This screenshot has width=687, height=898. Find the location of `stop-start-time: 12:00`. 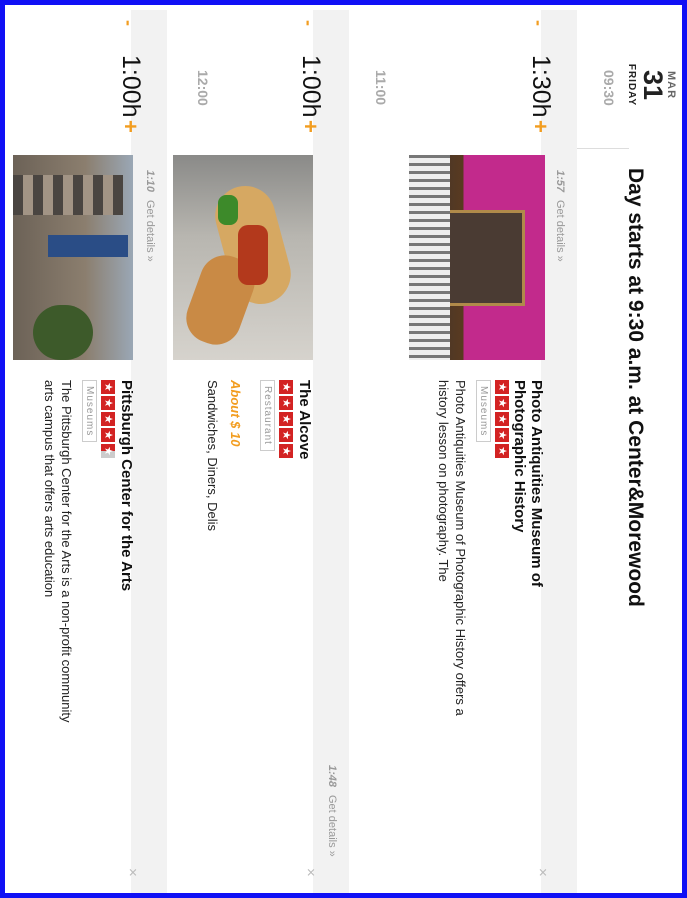

stop-start-time: 12:00 is located at coordinates (203, 88).